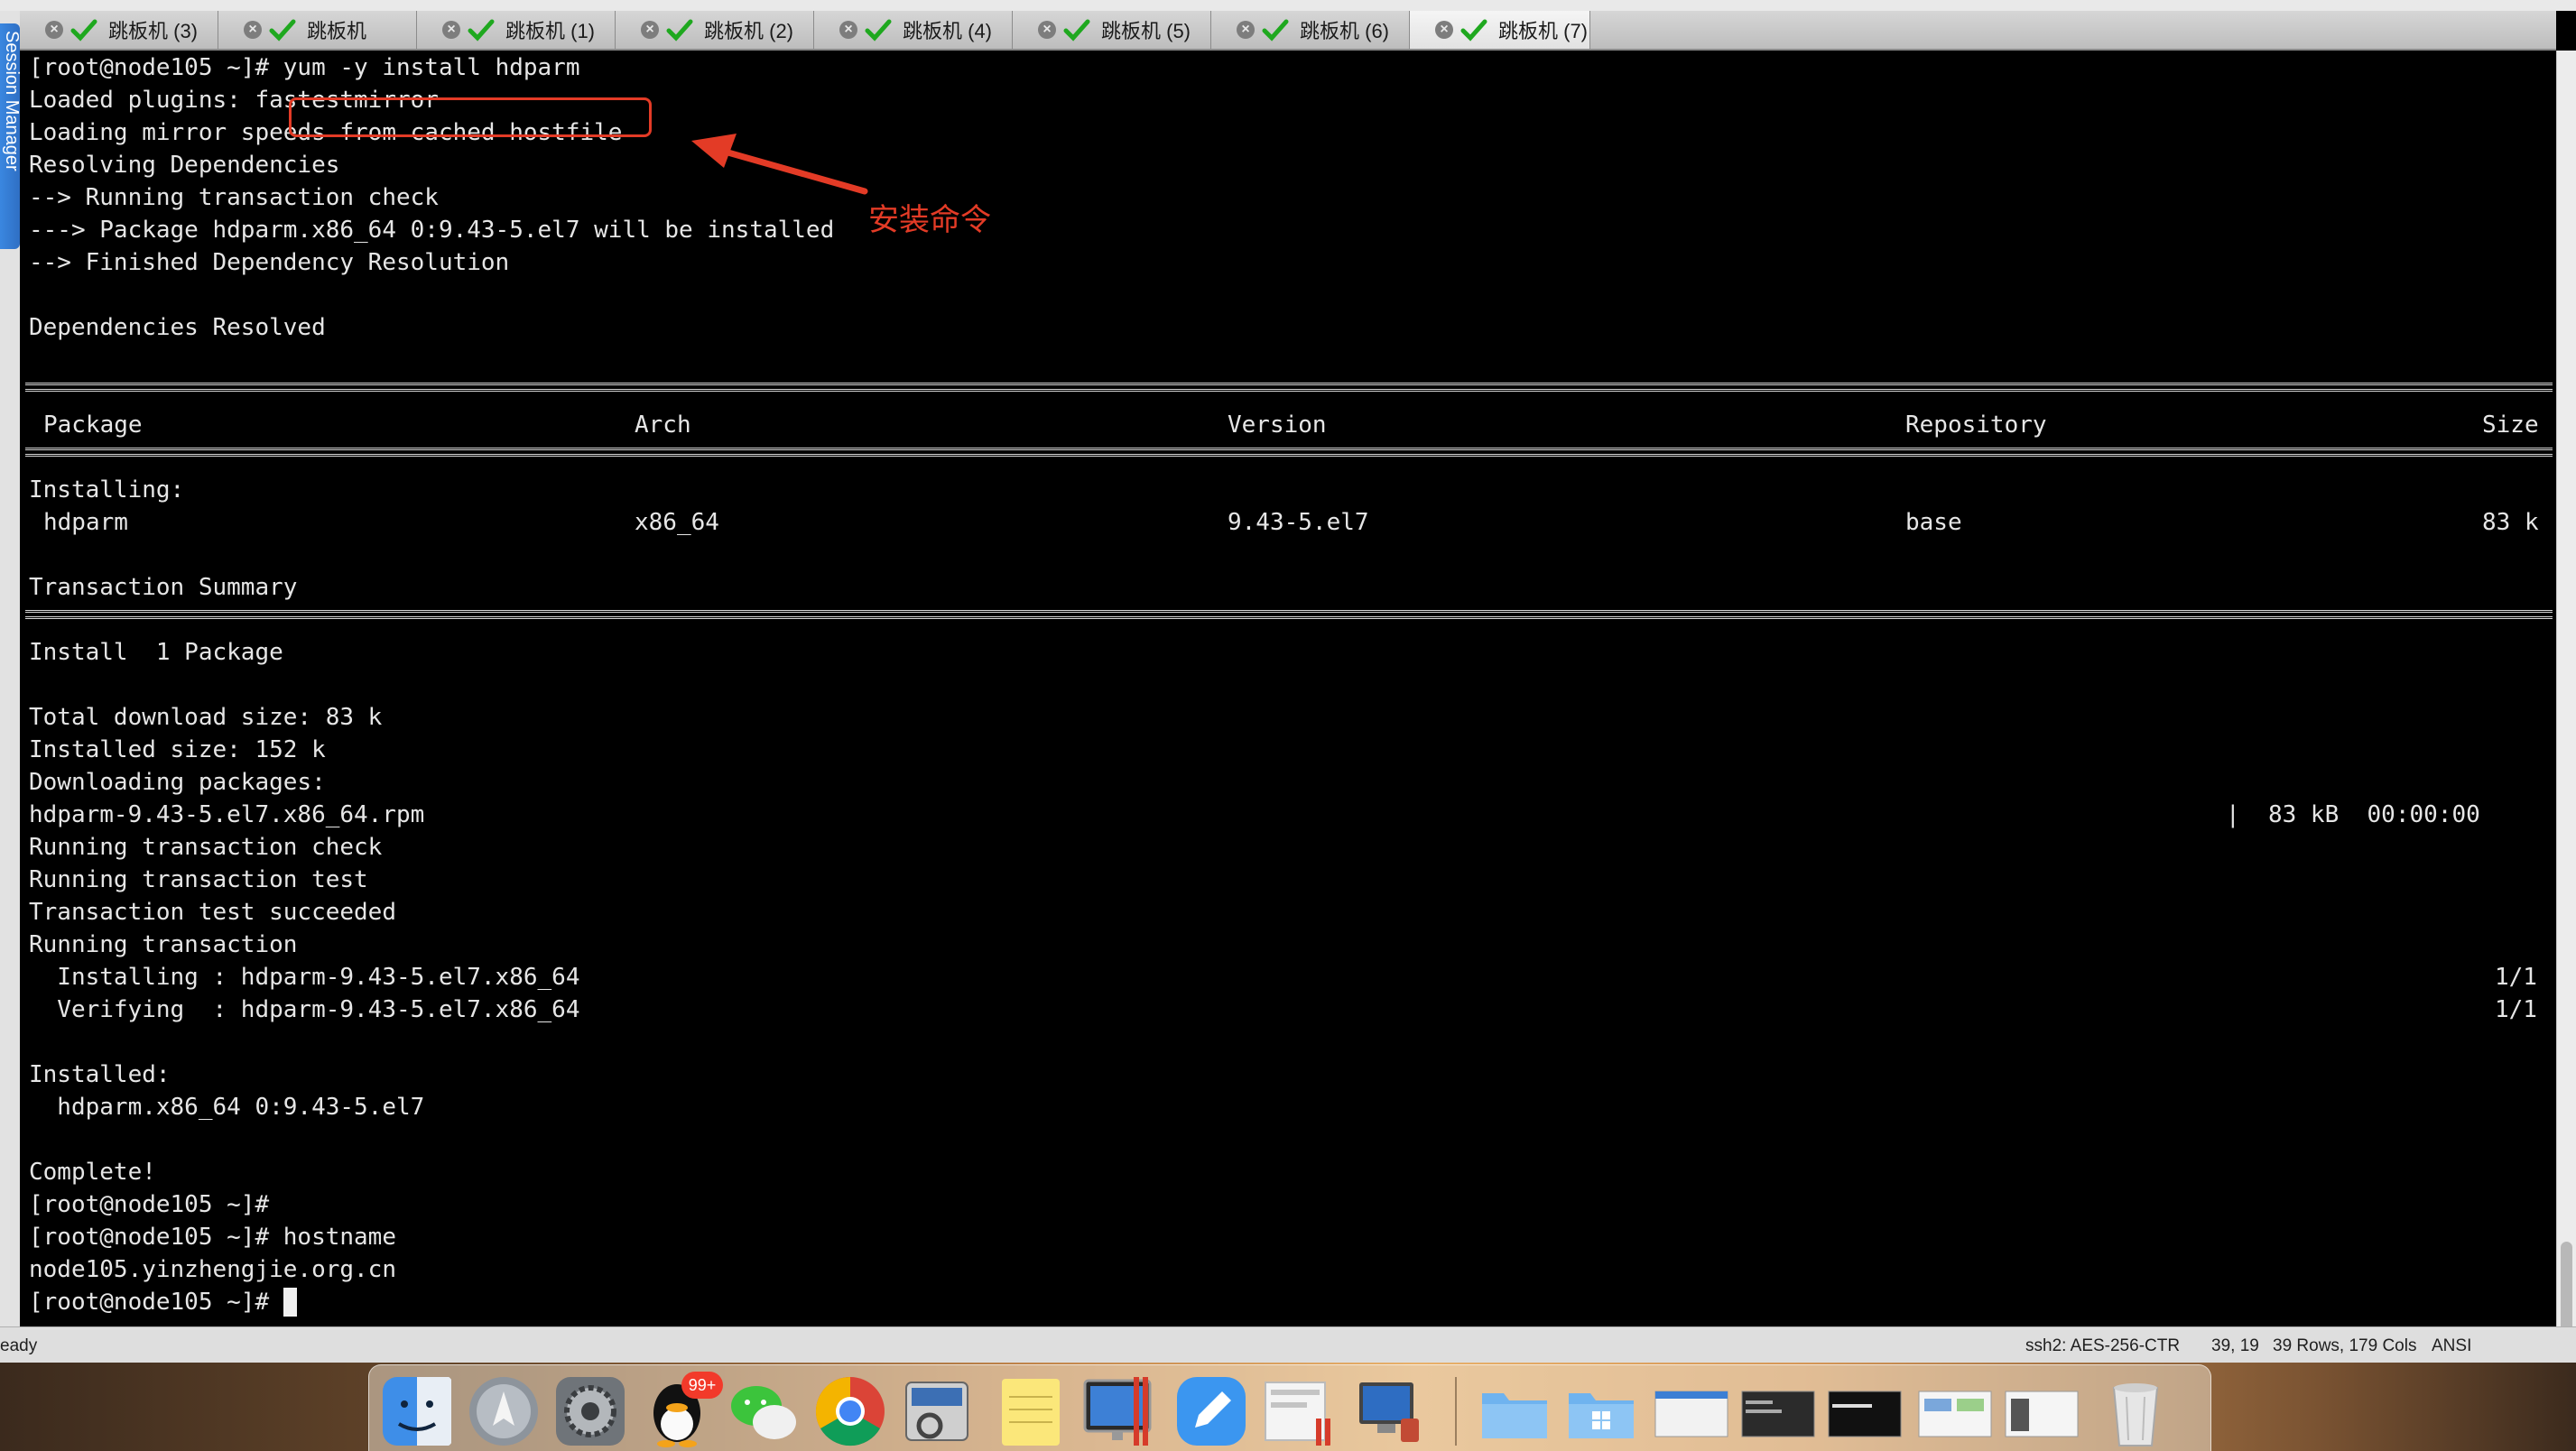  I want to click on finder-icon, so click(417, 1411).